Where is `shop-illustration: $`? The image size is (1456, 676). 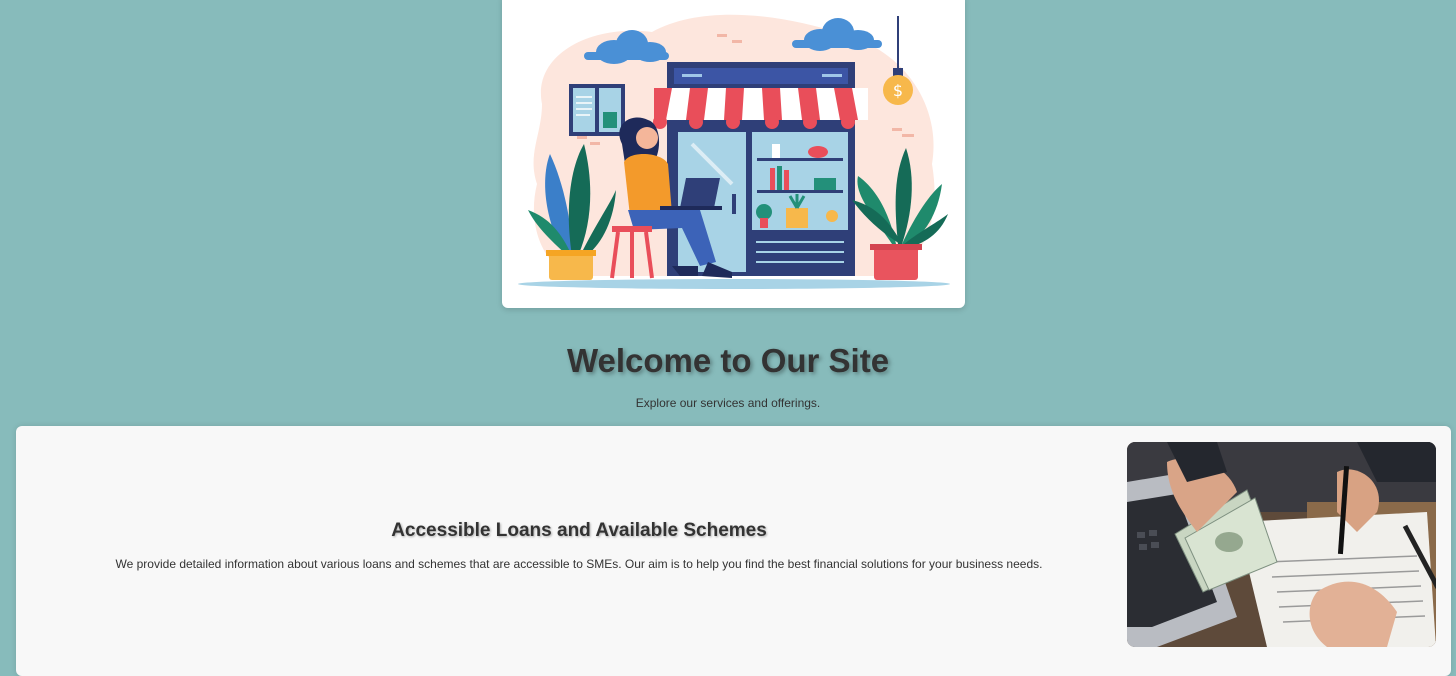
shop-illustration: $ is located at coordinates (734, 151).